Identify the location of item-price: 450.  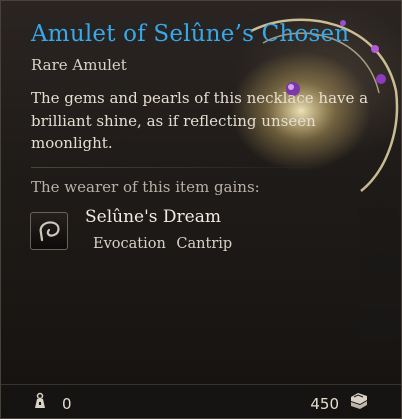
(324, 404).